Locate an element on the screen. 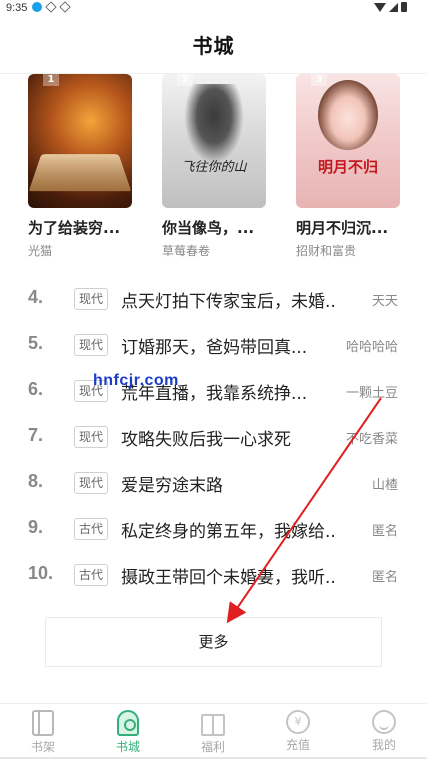 This screenshot has height=759, width=427. rank-list-item: 9. 古代 私定终身的第五年，我嫁给... 匿名 is located at coordinates (213, 530).